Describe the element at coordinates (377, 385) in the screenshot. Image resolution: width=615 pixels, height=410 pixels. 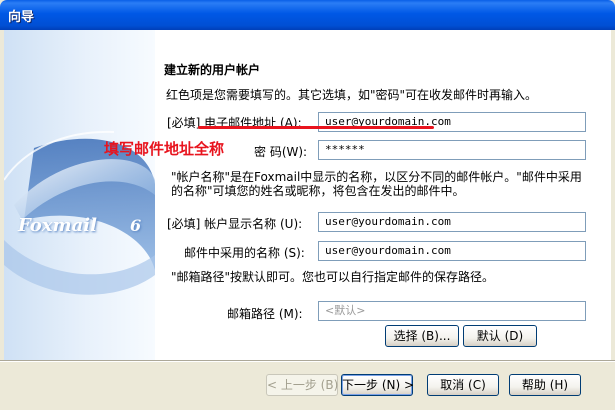
I see `next-button: 下一步 (N) >` at that location.